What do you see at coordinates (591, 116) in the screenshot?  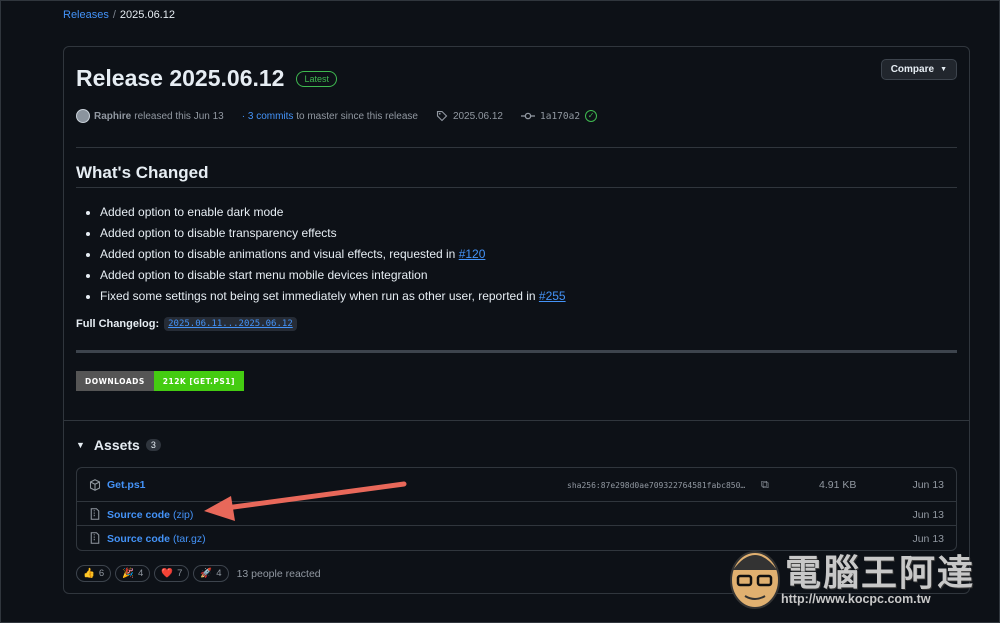 I see `check-circle-icon: ✓` at bounding box center [591, 116].